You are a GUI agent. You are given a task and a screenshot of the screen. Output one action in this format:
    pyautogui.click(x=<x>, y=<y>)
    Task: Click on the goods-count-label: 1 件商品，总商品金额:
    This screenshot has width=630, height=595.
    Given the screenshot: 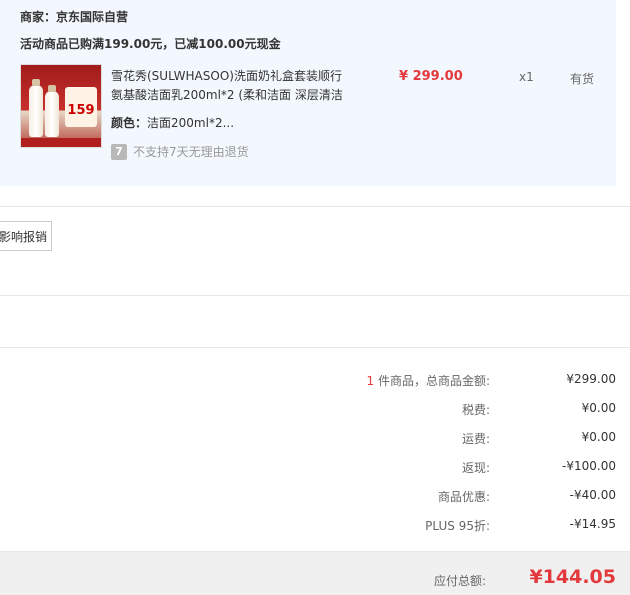 What is the action you would take?
    pyautogui.click(x=428, y=381)
    